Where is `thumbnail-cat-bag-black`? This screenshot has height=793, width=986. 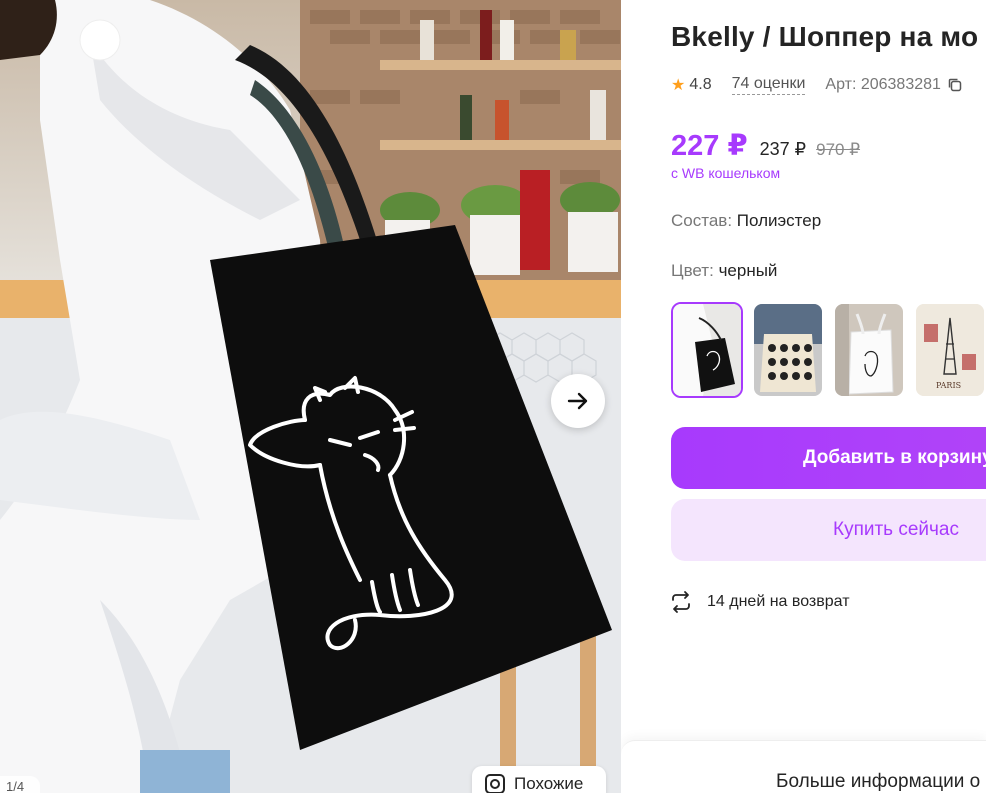 thumbnail-cat-bag-black is located at coordinates (707, 350).